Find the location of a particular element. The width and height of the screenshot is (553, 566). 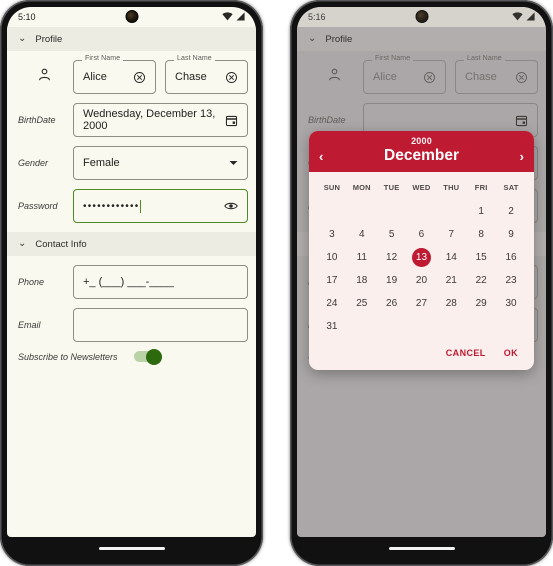

birthdate-field: Wednesday, December 13, 2000 is located at coordinates (160, 120).